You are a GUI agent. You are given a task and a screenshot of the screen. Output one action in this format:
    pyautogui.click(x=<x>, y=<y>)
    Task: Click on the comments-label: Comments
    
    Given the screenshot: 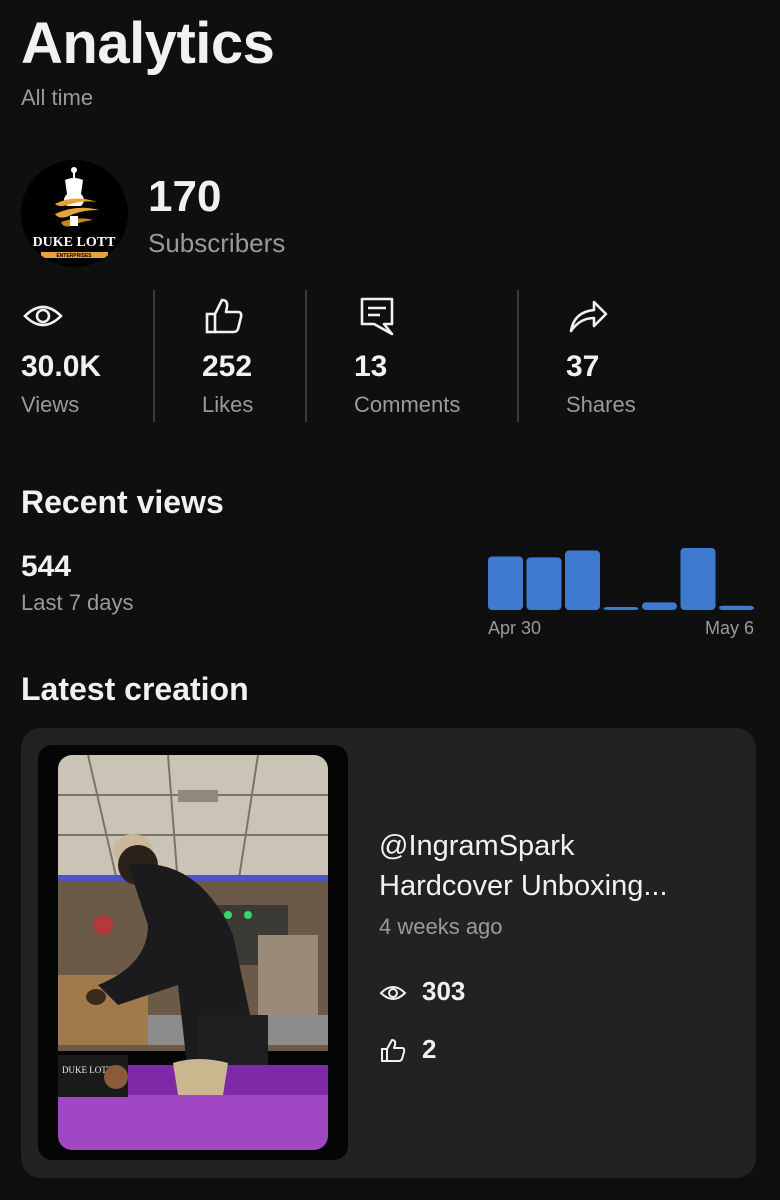 What is the action you would take?
    pyautogui.click(x=407, y=404)
    